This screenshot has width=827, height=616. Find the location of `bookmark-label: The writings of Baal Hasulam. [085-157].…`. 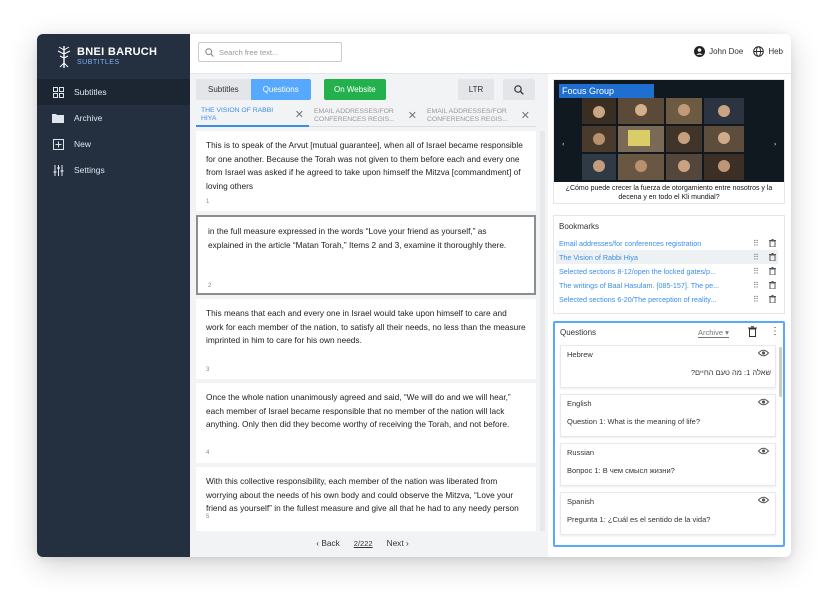

bookmark-label: The writings of Baal Hasulam. [085-157].… is located at coordinates (652, 285).